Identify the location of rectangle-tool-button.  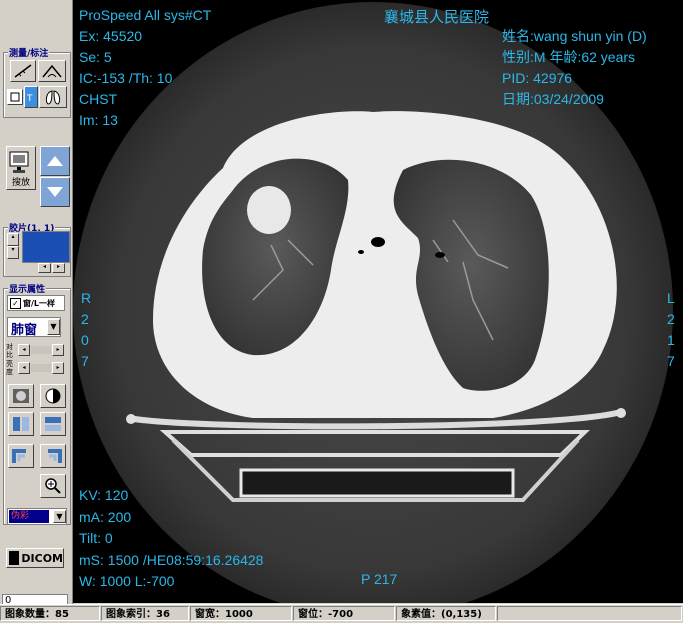
(15, 97).